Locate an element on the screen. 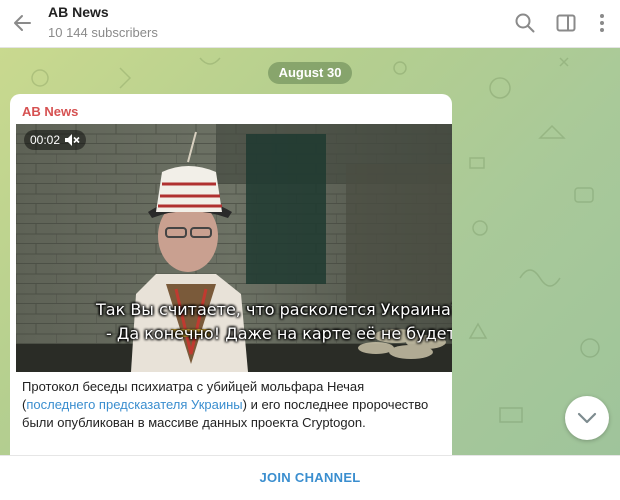 Image resolution: width=620 pixels, height=500 pixels. footer-bar: JOIN CHANNEL is located at coordinates (310, 477).